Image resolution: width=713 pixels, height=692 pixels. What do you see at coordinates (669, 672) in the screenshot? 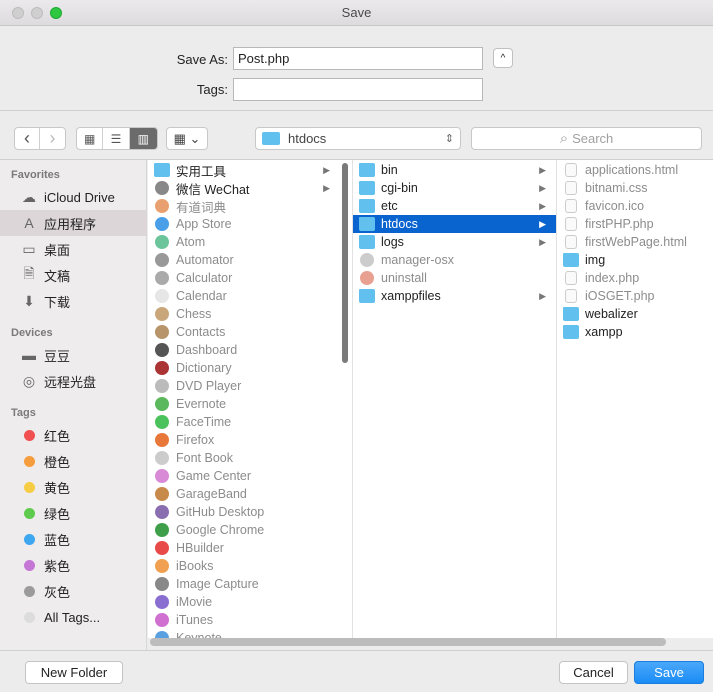
I see `save-button: Save` at bounding box center [669, 672].